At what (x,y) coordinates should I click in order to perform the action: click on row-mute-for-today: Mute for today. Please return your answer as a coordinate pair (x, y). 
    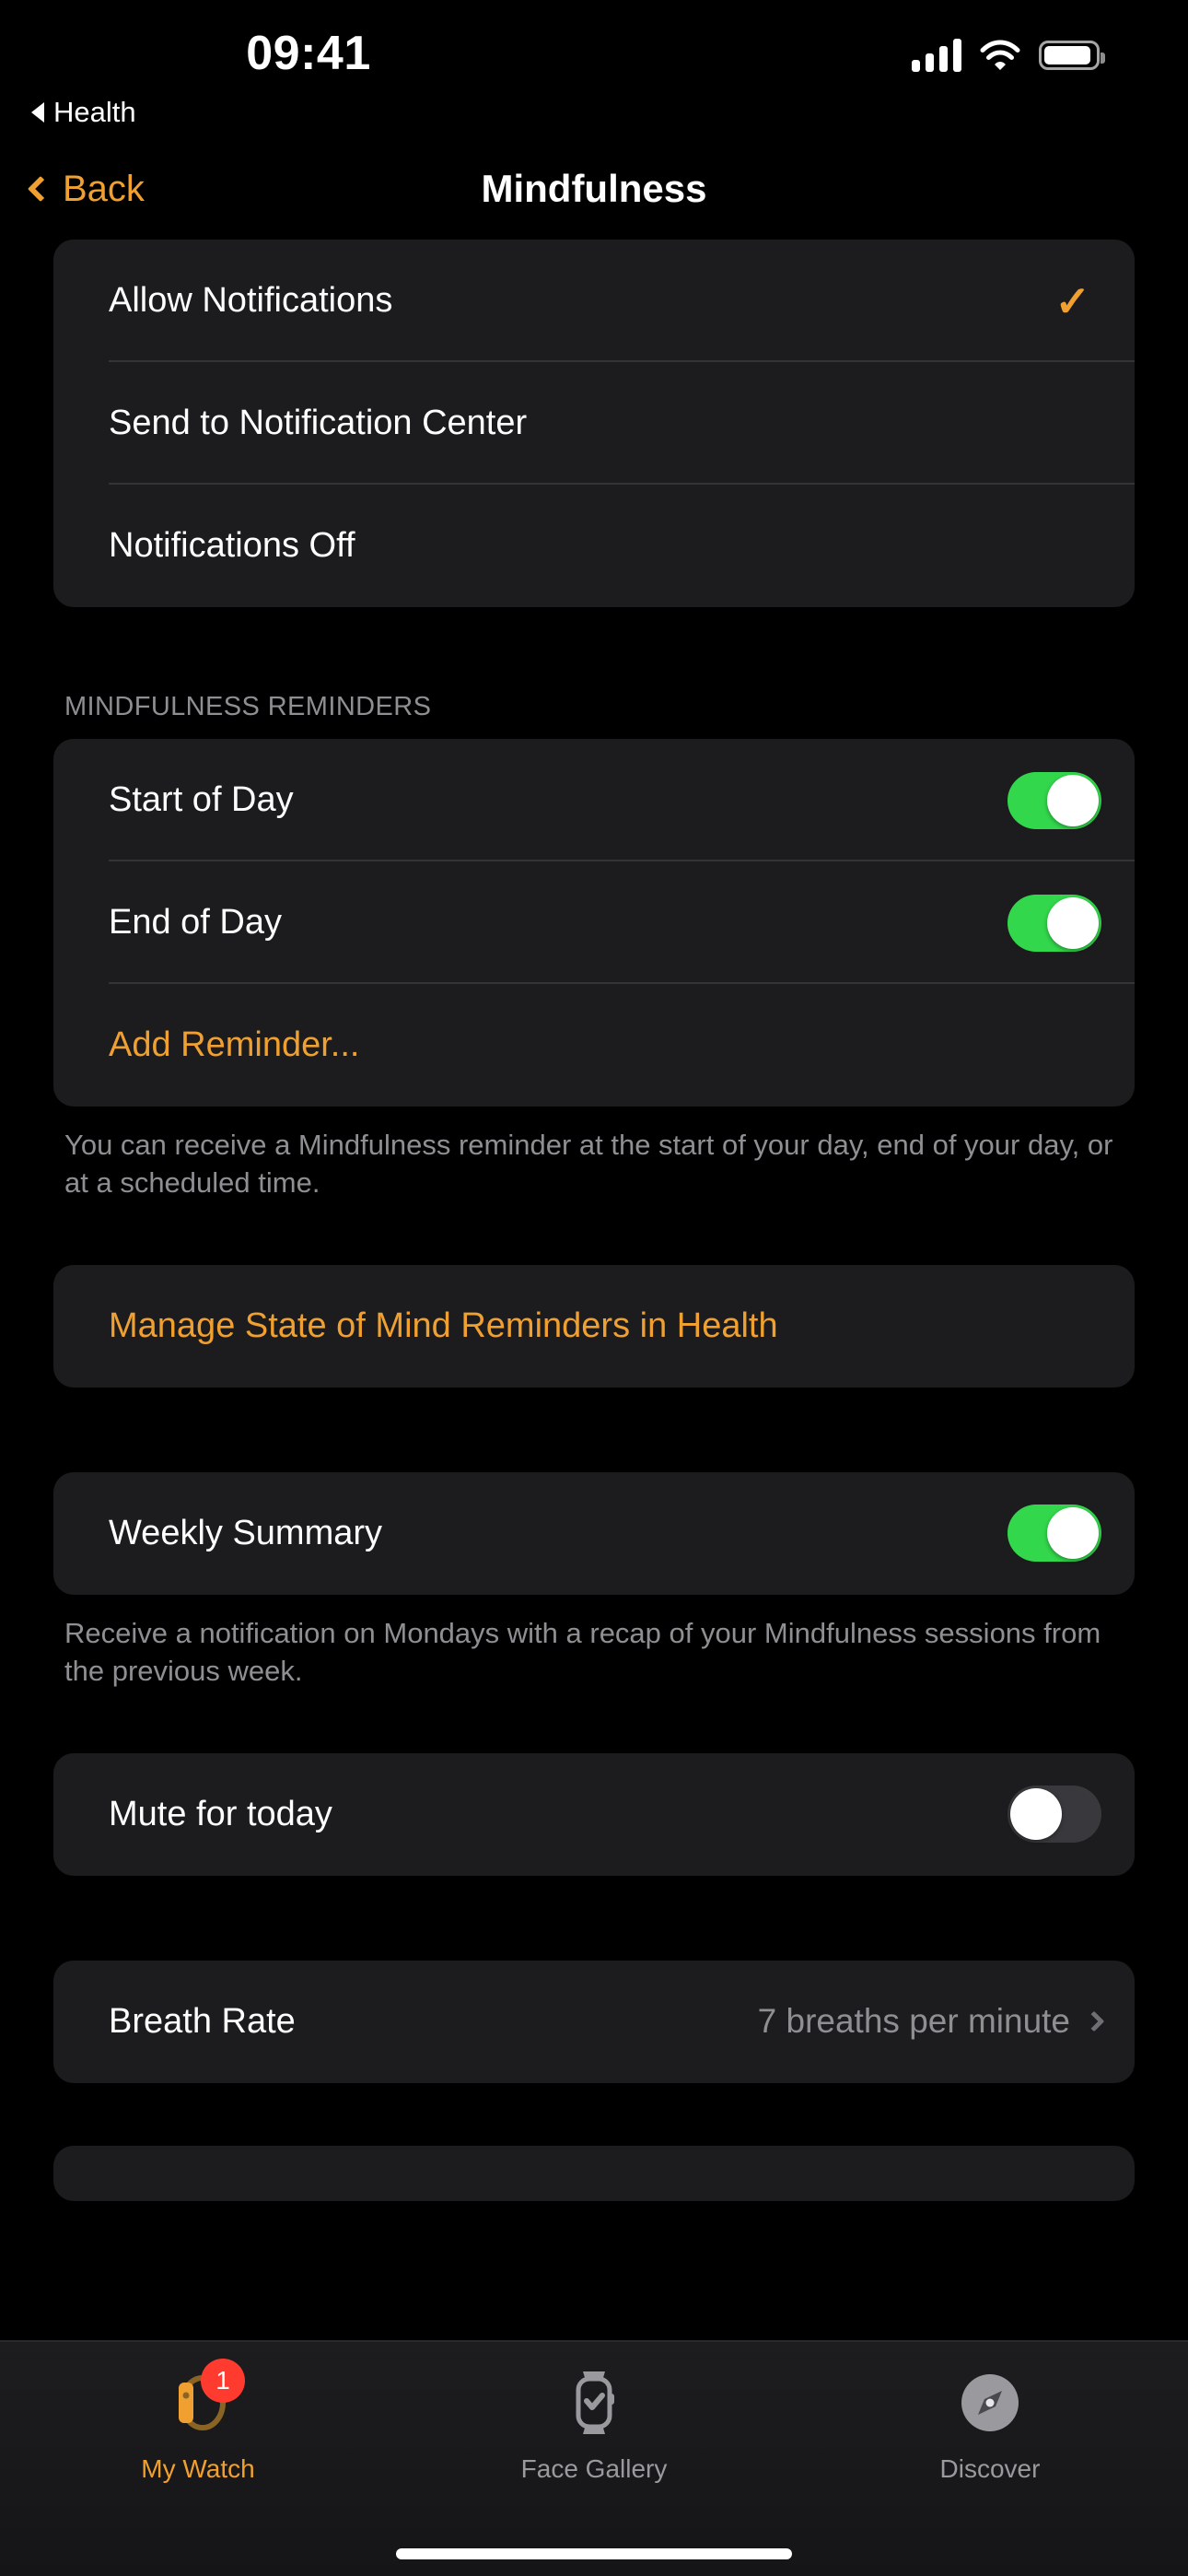
    Looking at the image, I should click on (594, 1814).